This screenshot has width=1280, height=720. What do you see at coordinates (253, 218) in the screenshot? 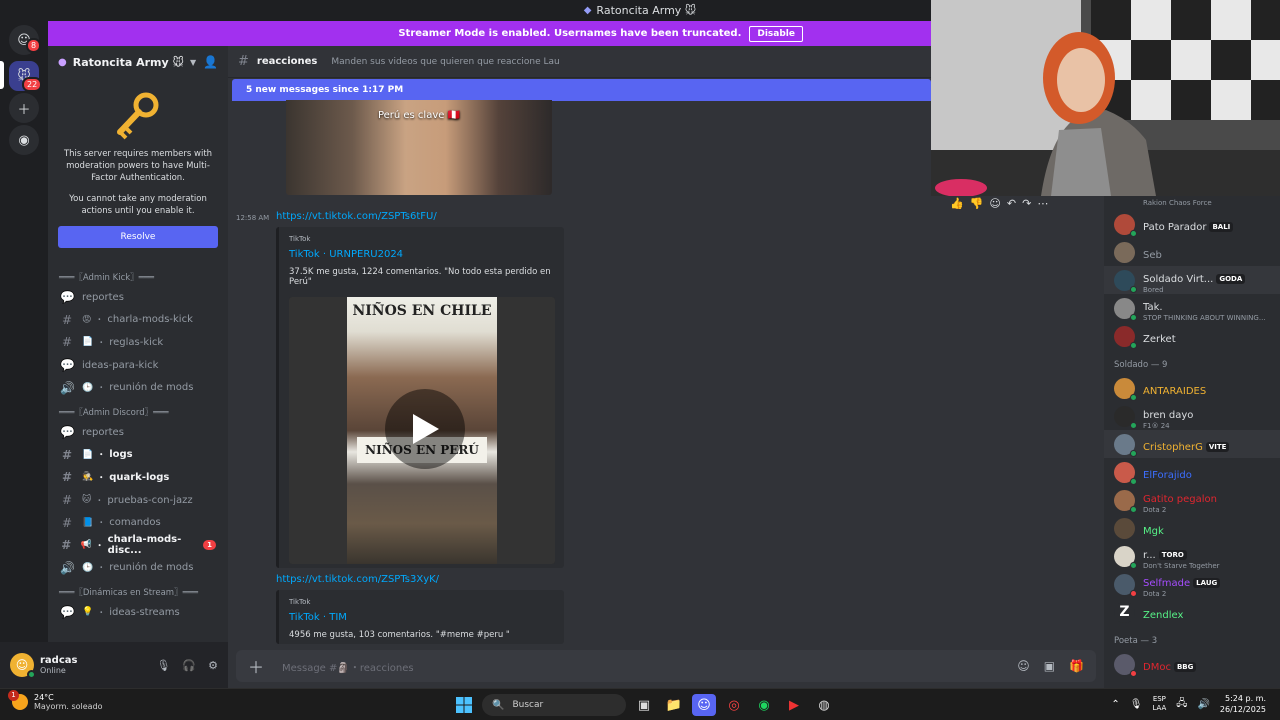
I see `message-timestamp: 12:58 AM` at bounding box center [253, 218].